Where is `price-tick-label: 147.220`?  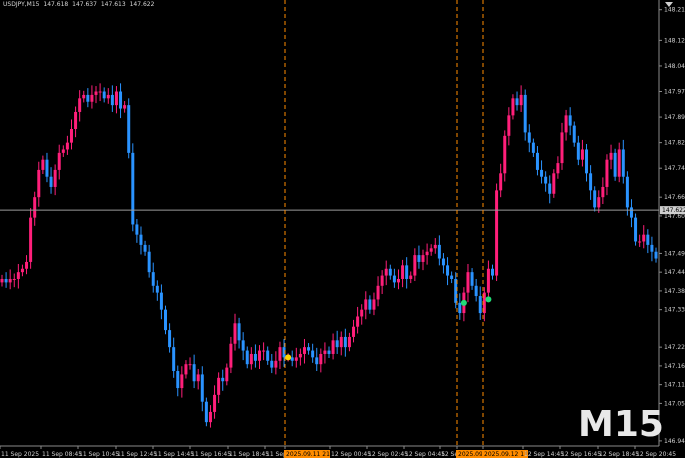
price-tick-label: 147.220 is located at coordinates (674, 347).